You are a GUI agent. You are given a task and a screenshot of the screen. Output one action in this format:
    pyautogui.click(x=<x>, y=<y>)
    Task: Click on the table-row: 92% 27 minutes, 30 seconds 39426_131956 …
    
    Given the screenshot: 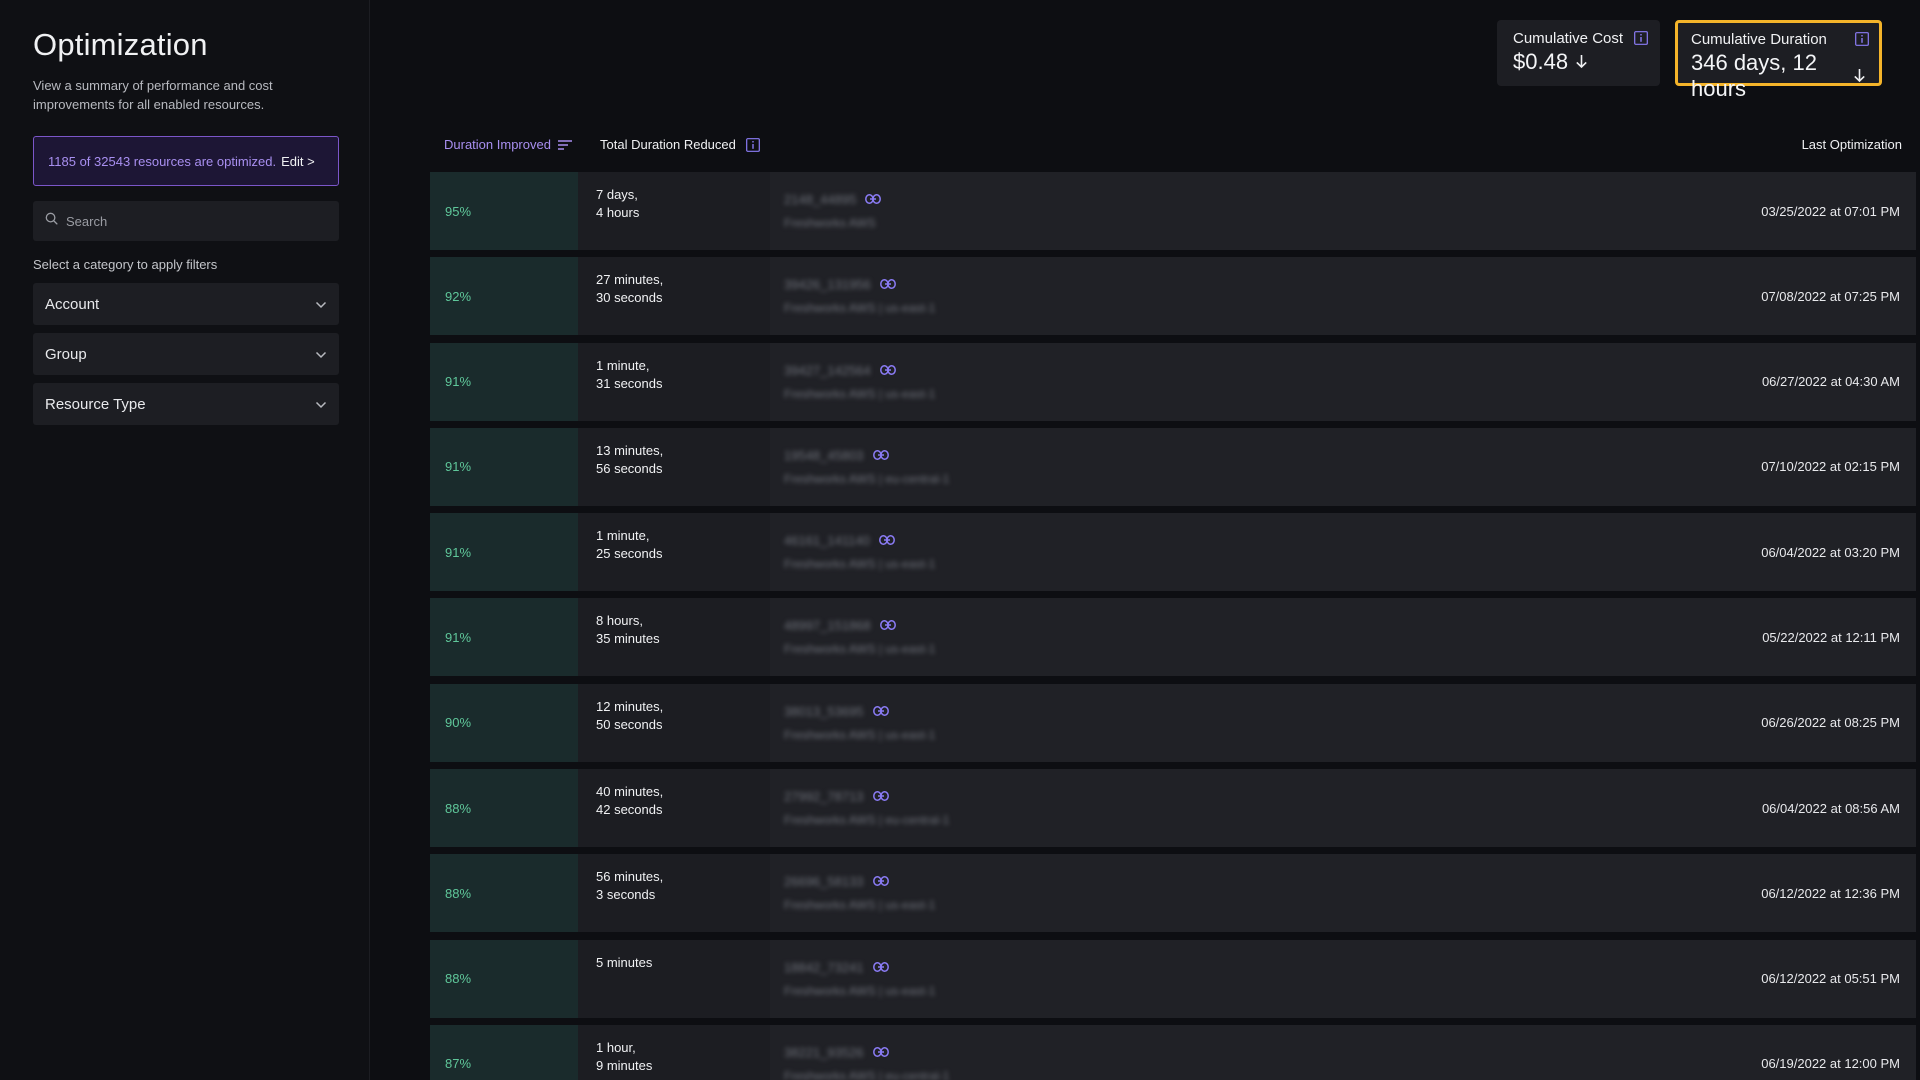 What is the action you would take?
    pyautogui.click(x=1173, y=296)
    